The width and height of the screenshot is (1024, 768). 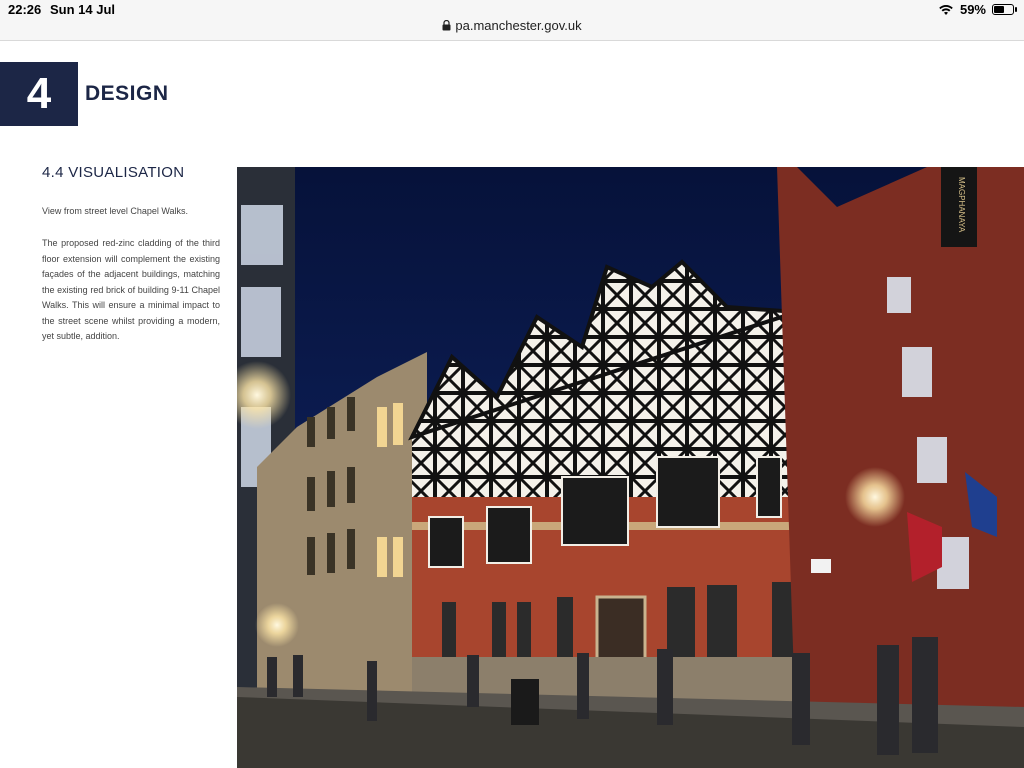 I want to click on status-right: 59%, so click(x=977, y=9).